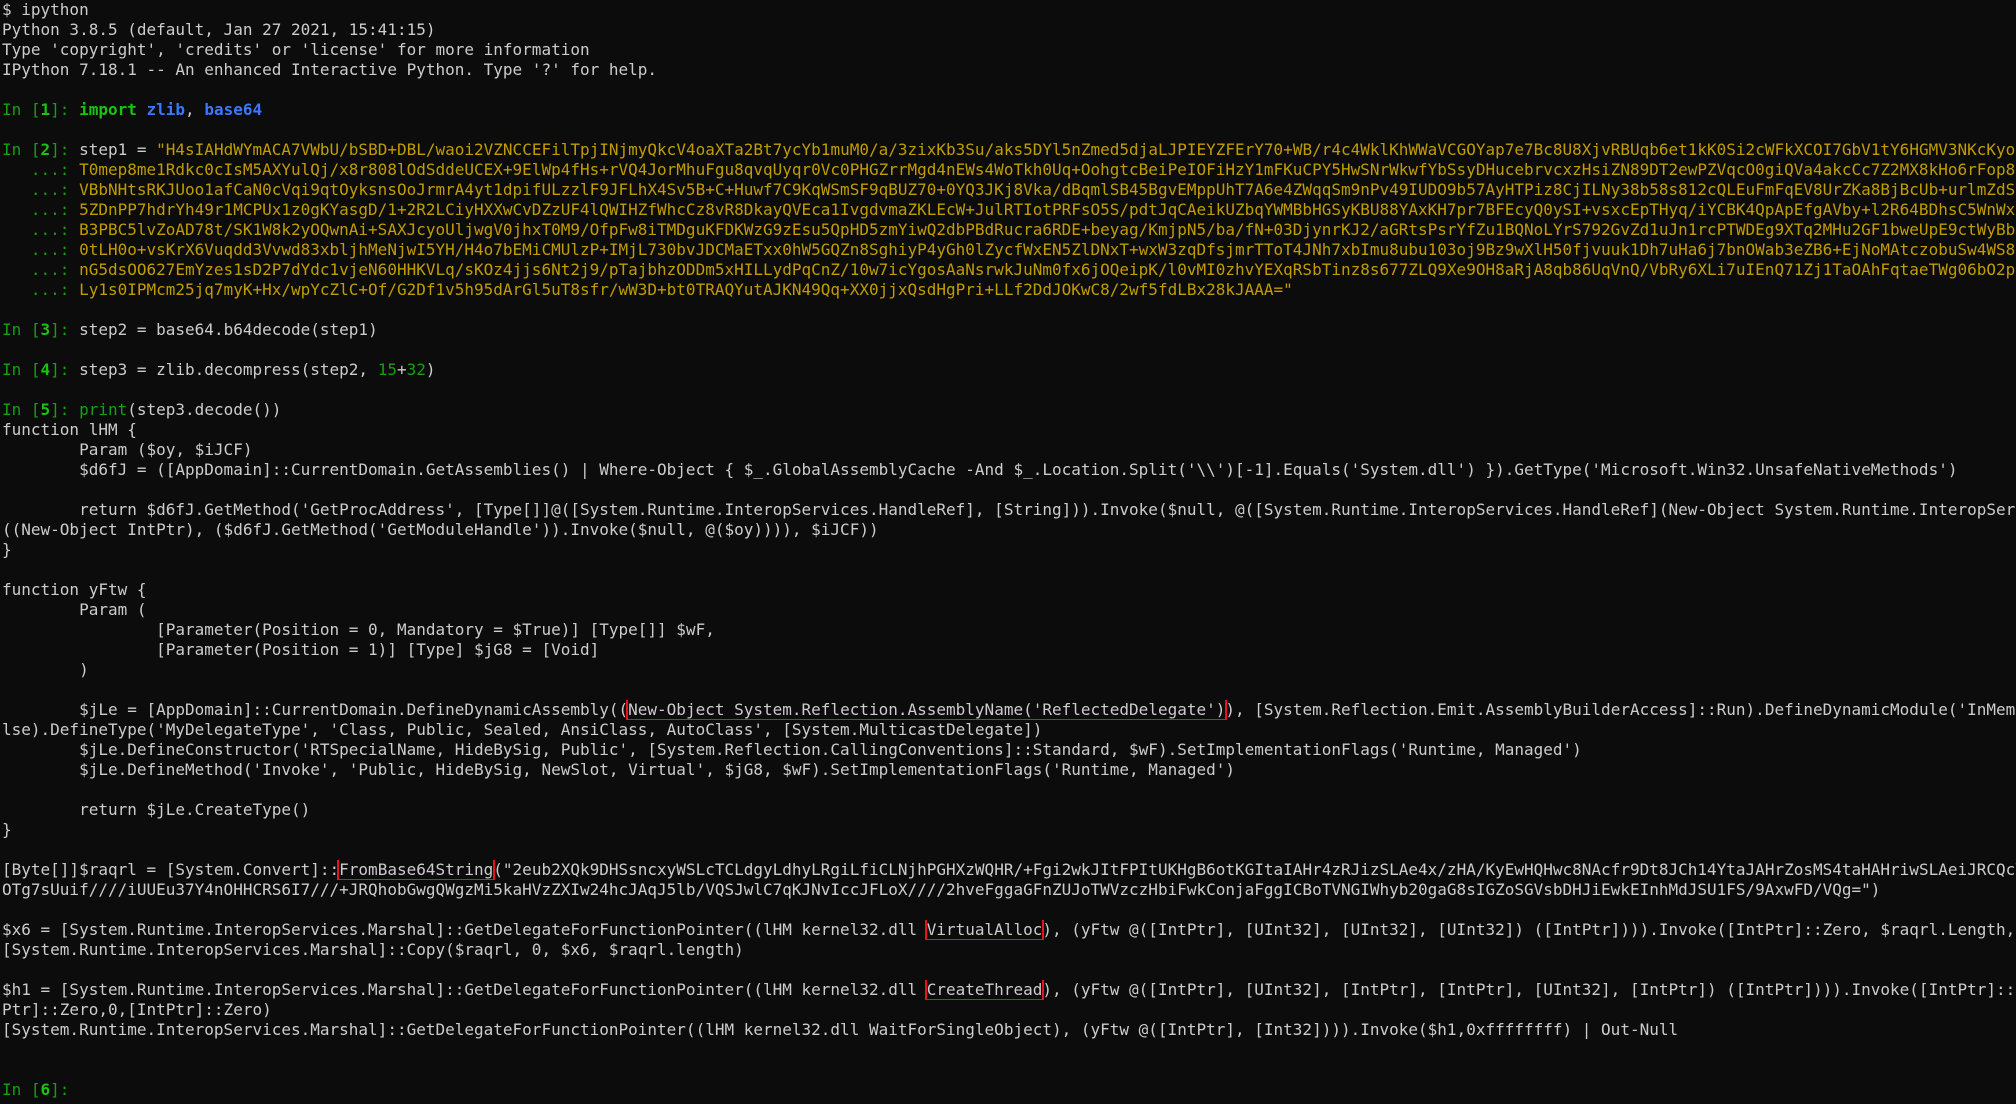 The height and width of the screenshot is (1104, 2016). What do you see at coordinates (156, 809) in the screenshot?
I see `output-text: return $jLe.CreateType()` at bounding box center [156, 809].